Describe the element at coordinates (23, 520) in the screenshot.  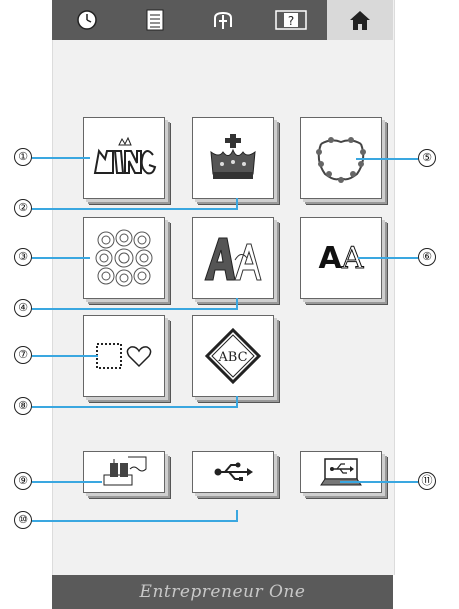
I see `callout-10: ⑩` at that location.